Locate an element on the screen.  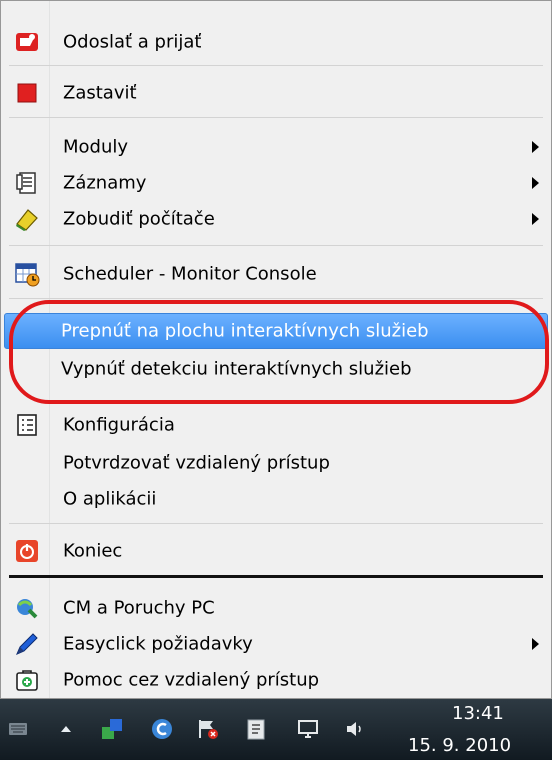
menu-item-about: O aplikácii is located at coordinates (276, 498).